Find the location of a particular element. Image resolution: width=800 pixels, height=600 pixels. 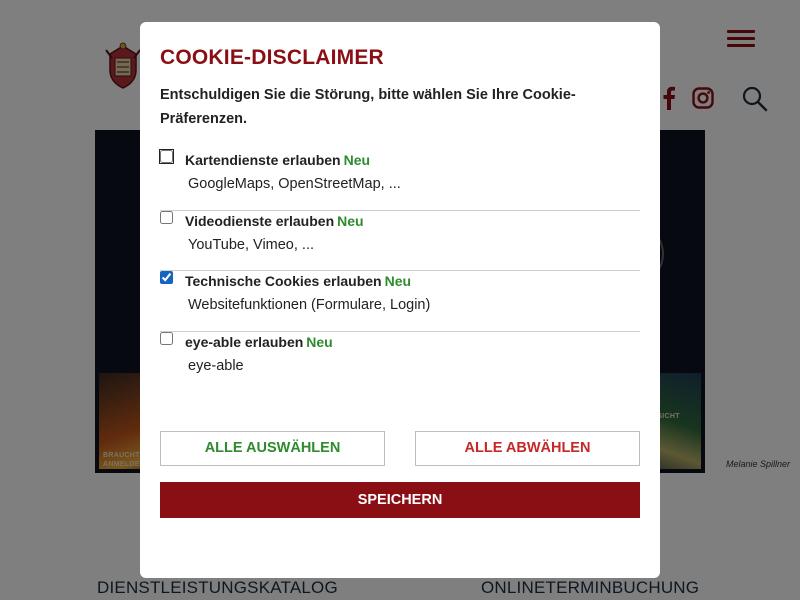

eye-able-checkbox is located at coordinates (166, 338).